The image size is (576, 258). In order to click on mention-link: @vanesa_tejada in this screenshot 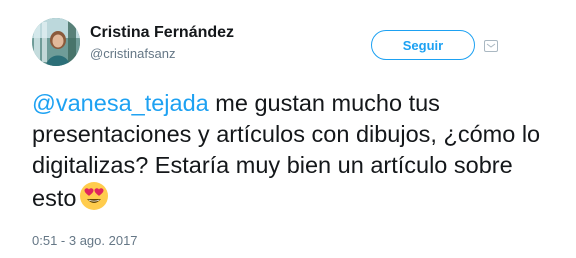, I will do `click(120, 103)`.